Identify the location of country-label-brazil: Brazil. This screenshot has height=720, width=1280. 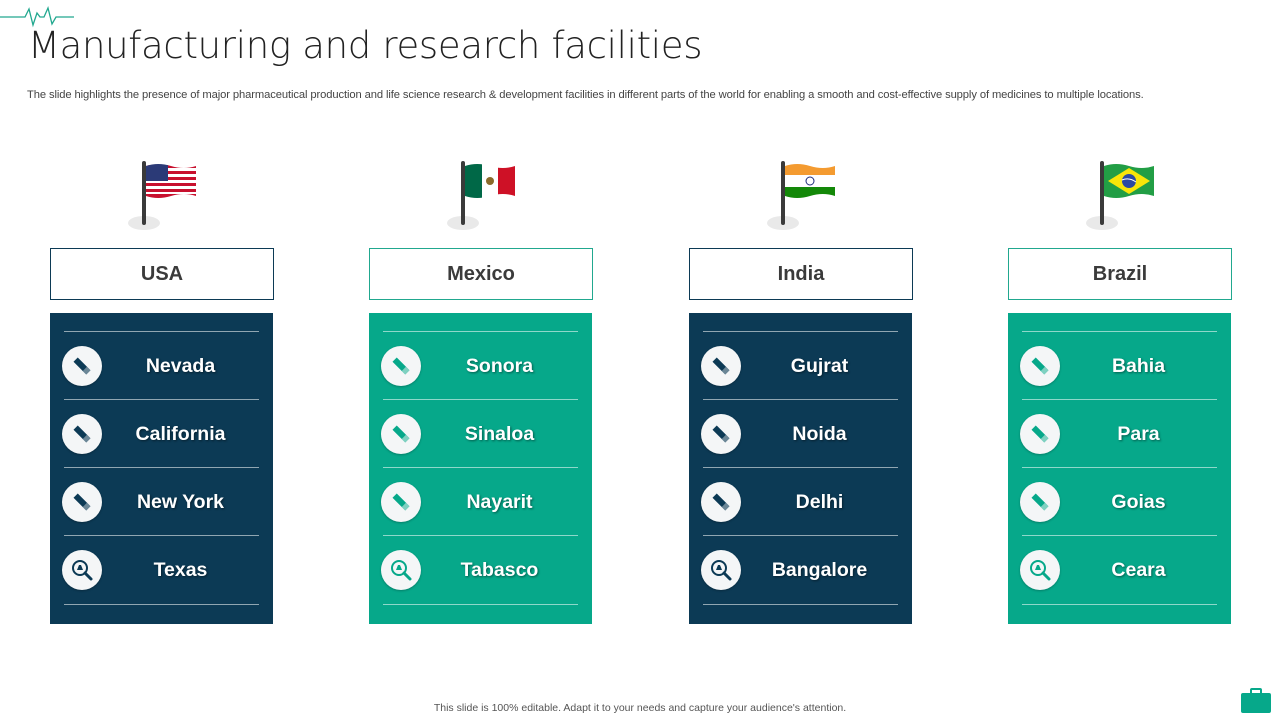
(1120, 274).